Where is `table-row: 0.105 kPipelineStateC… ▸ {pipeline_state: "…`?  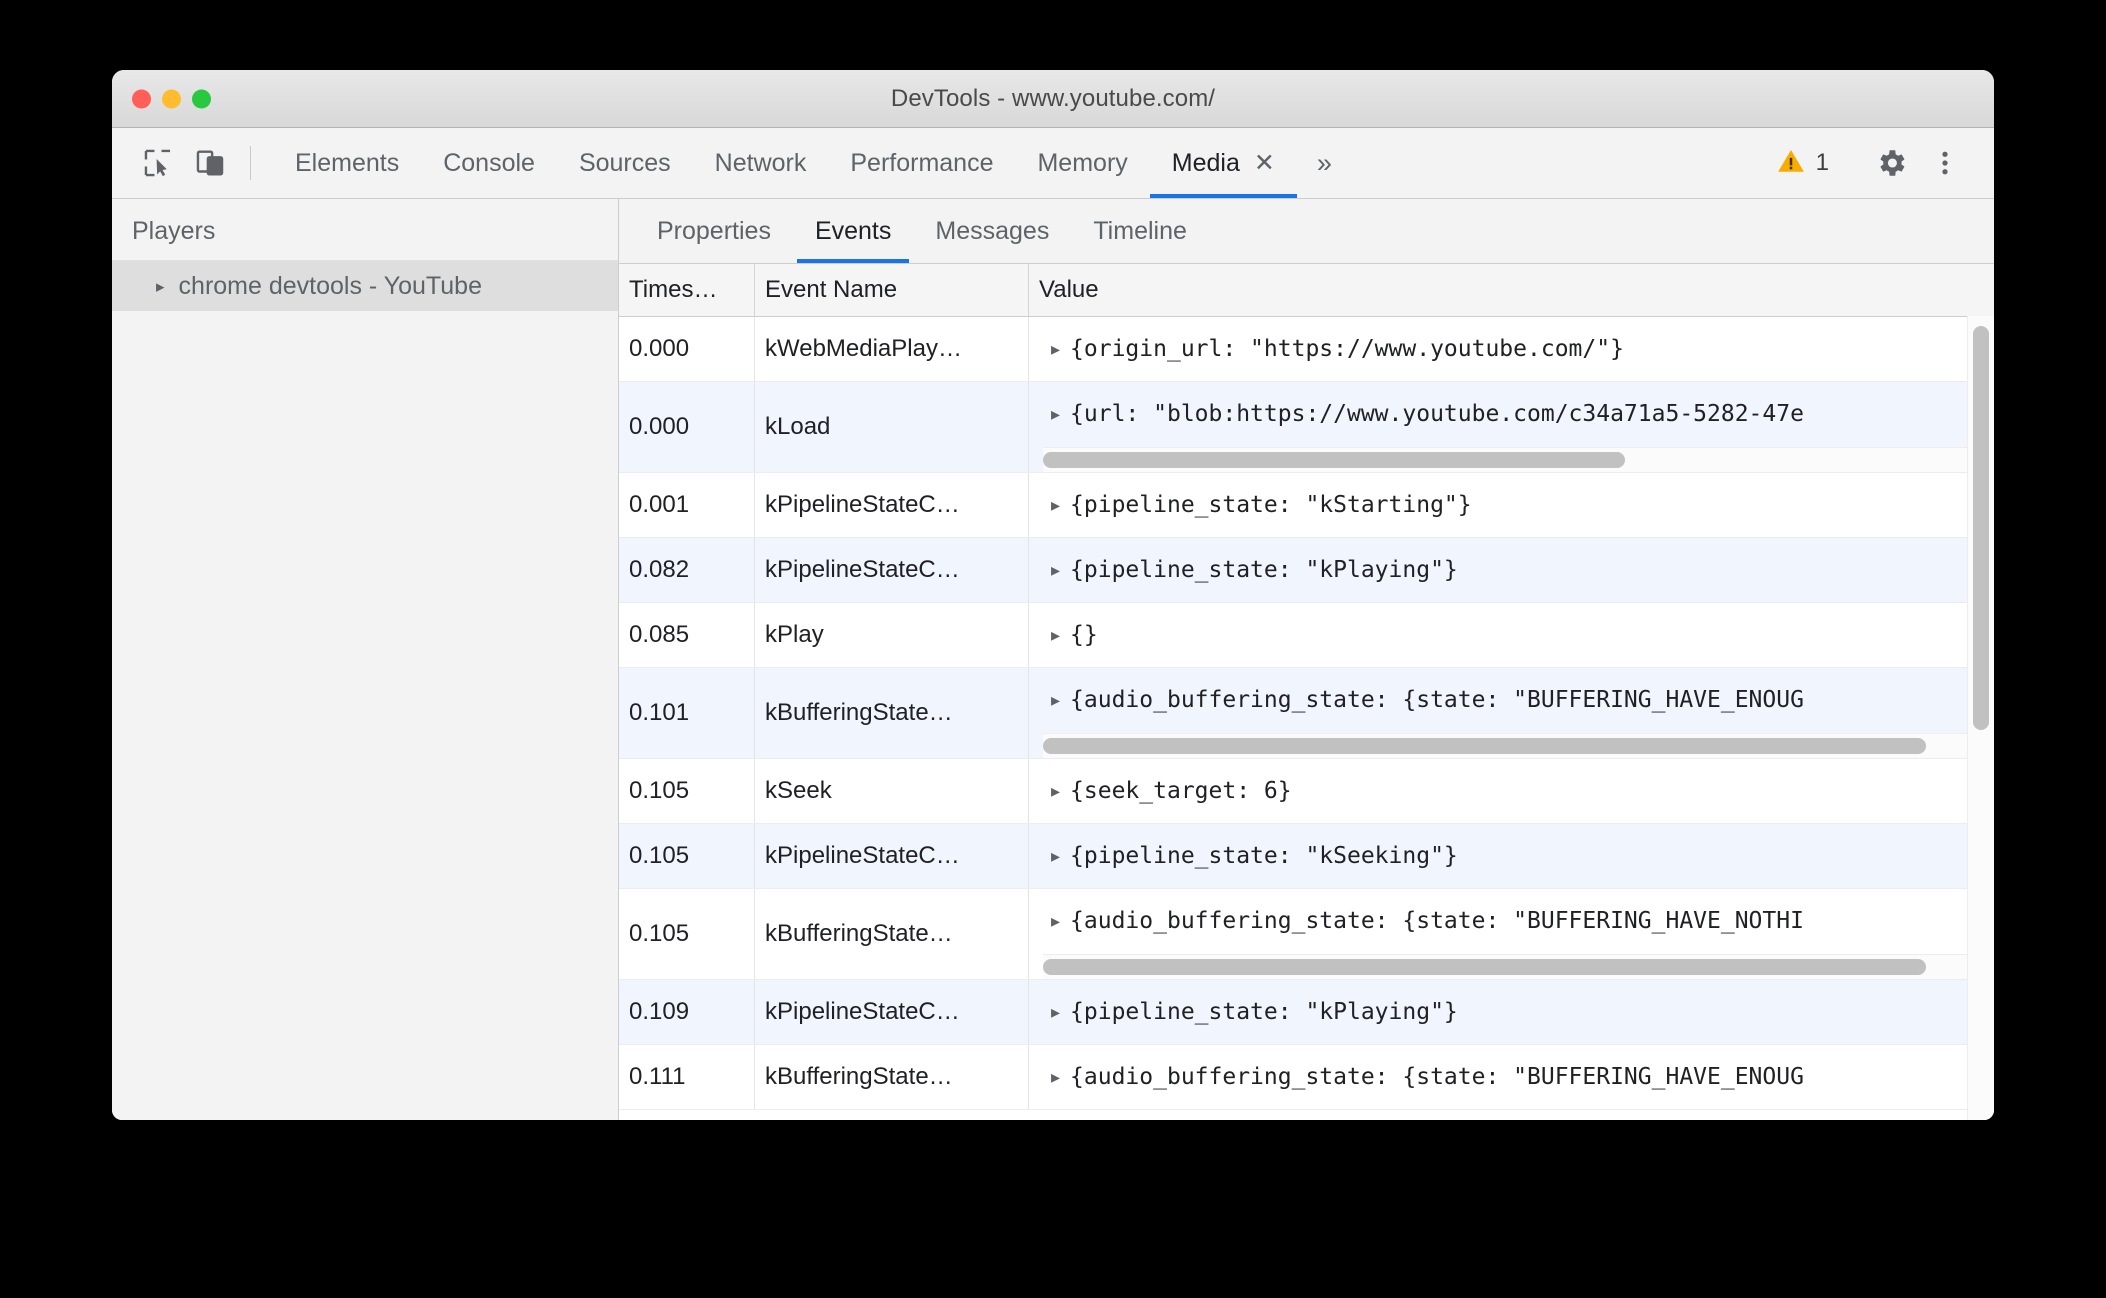
table-row: 0.105 kPipelineStateC… ▸ {pipeline_state: "… is located at coordinates (1306, 856).